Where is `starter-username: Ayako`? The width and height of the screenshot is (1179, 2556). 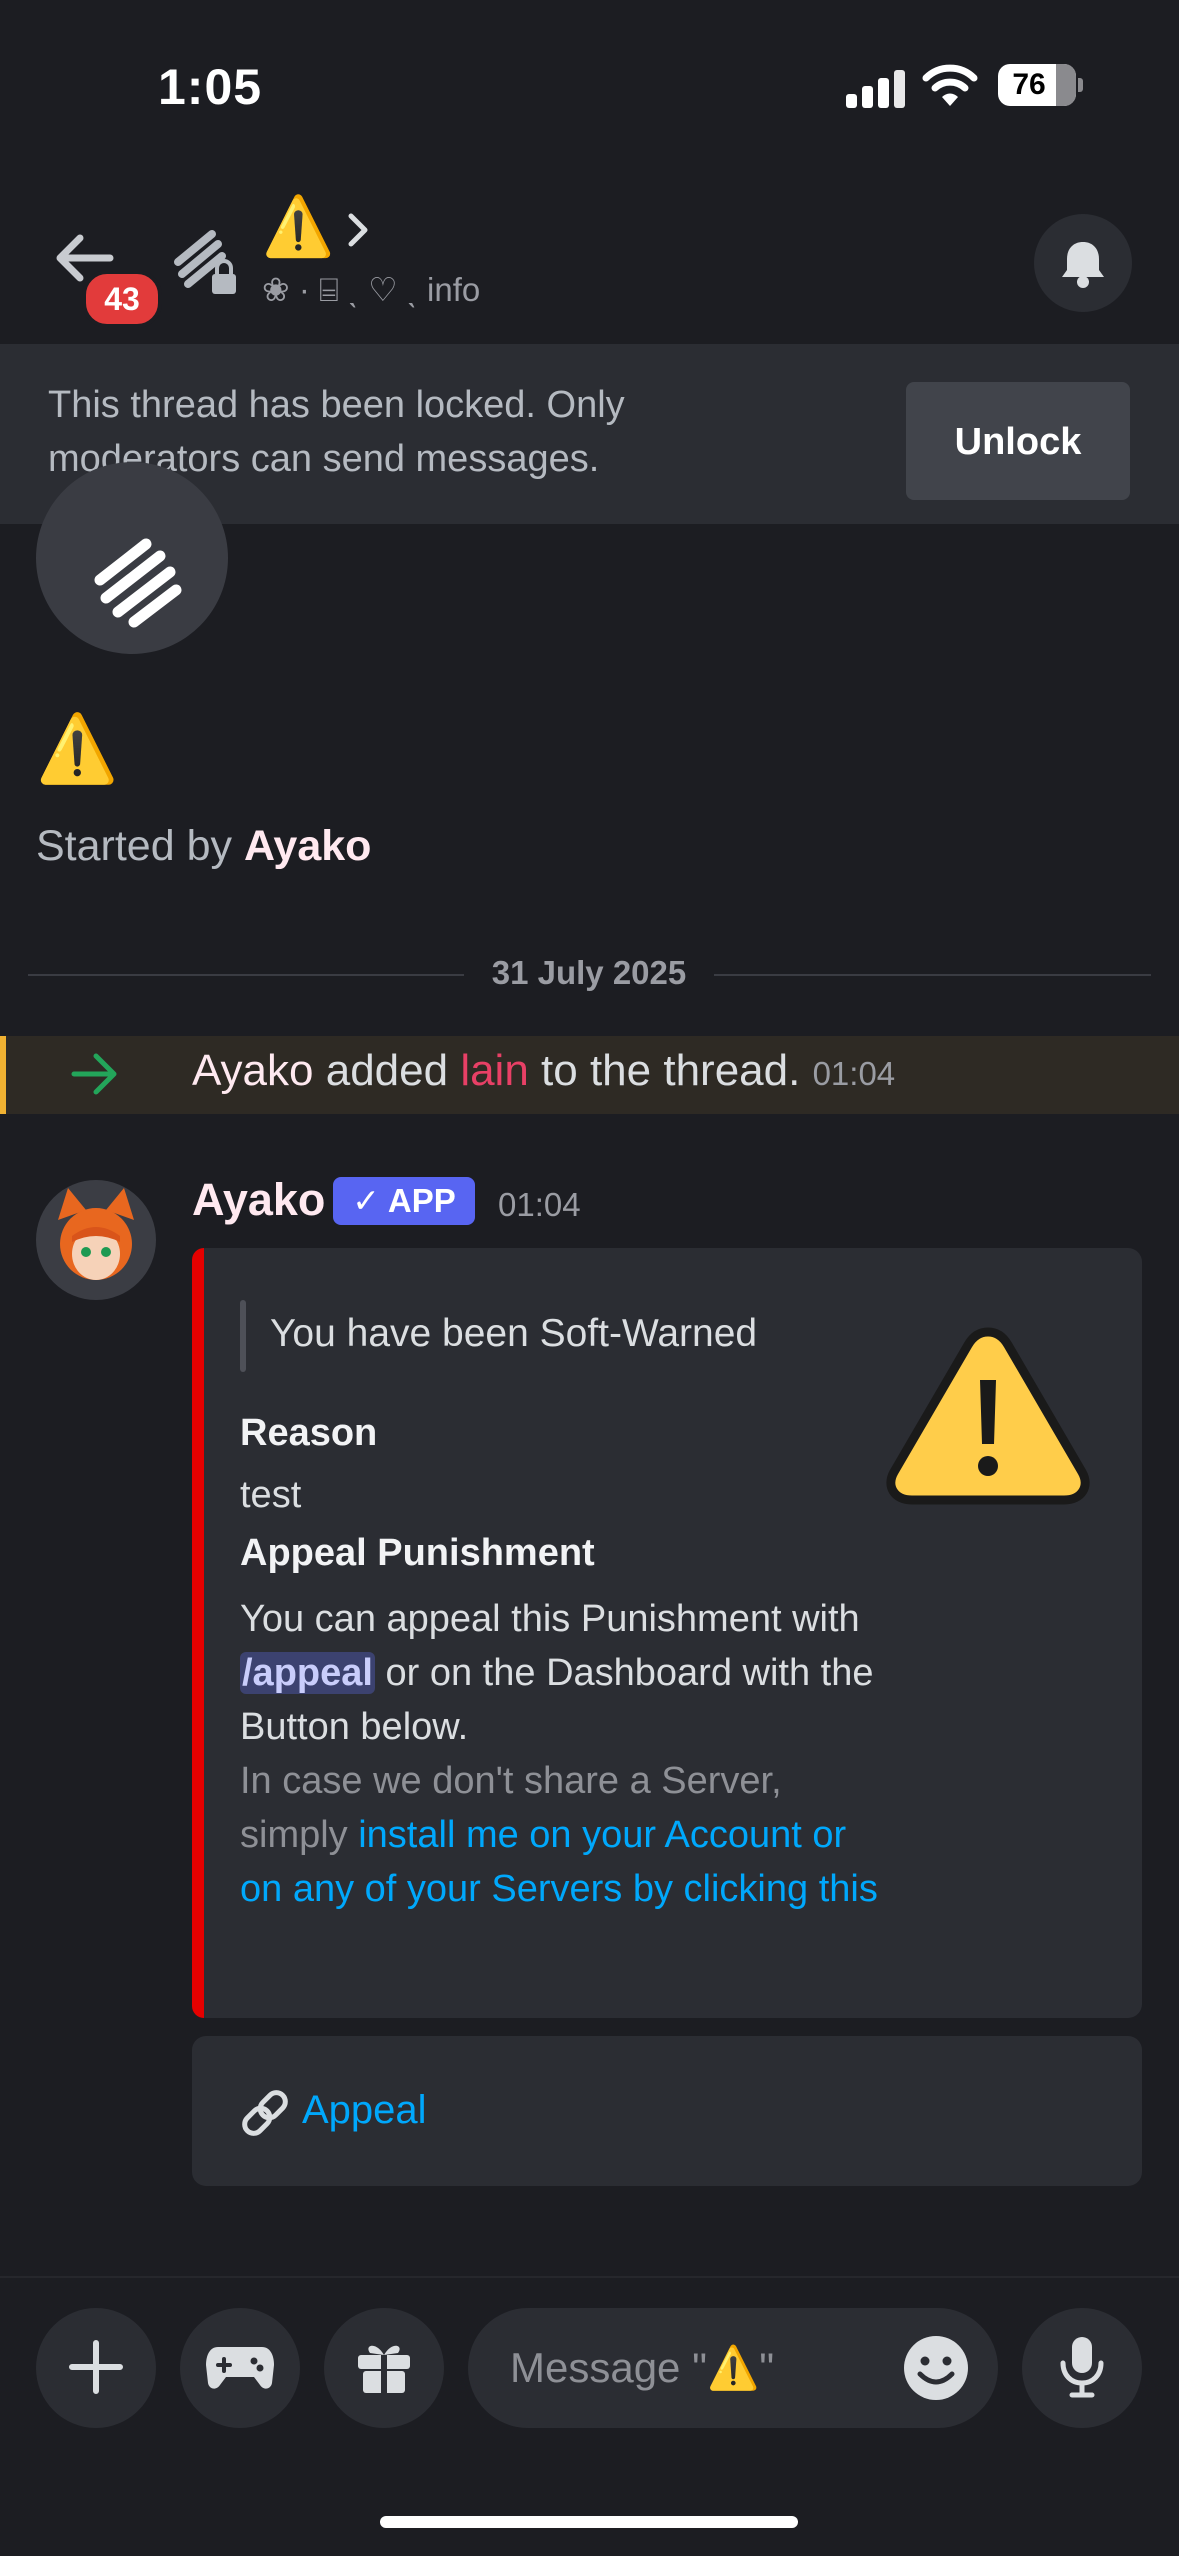
starter-username: Ayako is located at coordinates (307, 846).